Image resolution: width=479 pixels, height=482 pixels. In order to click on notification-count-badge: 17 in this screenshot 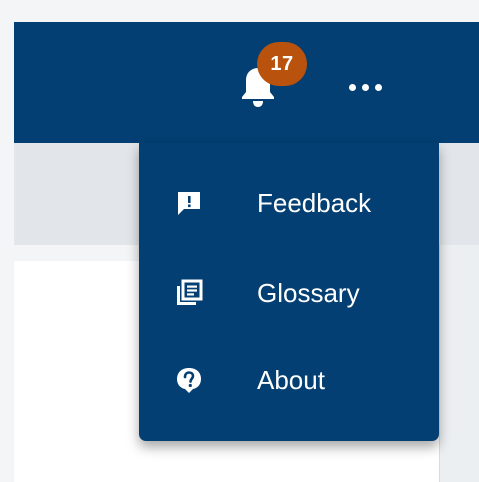, I will do `click(282, 64)`.